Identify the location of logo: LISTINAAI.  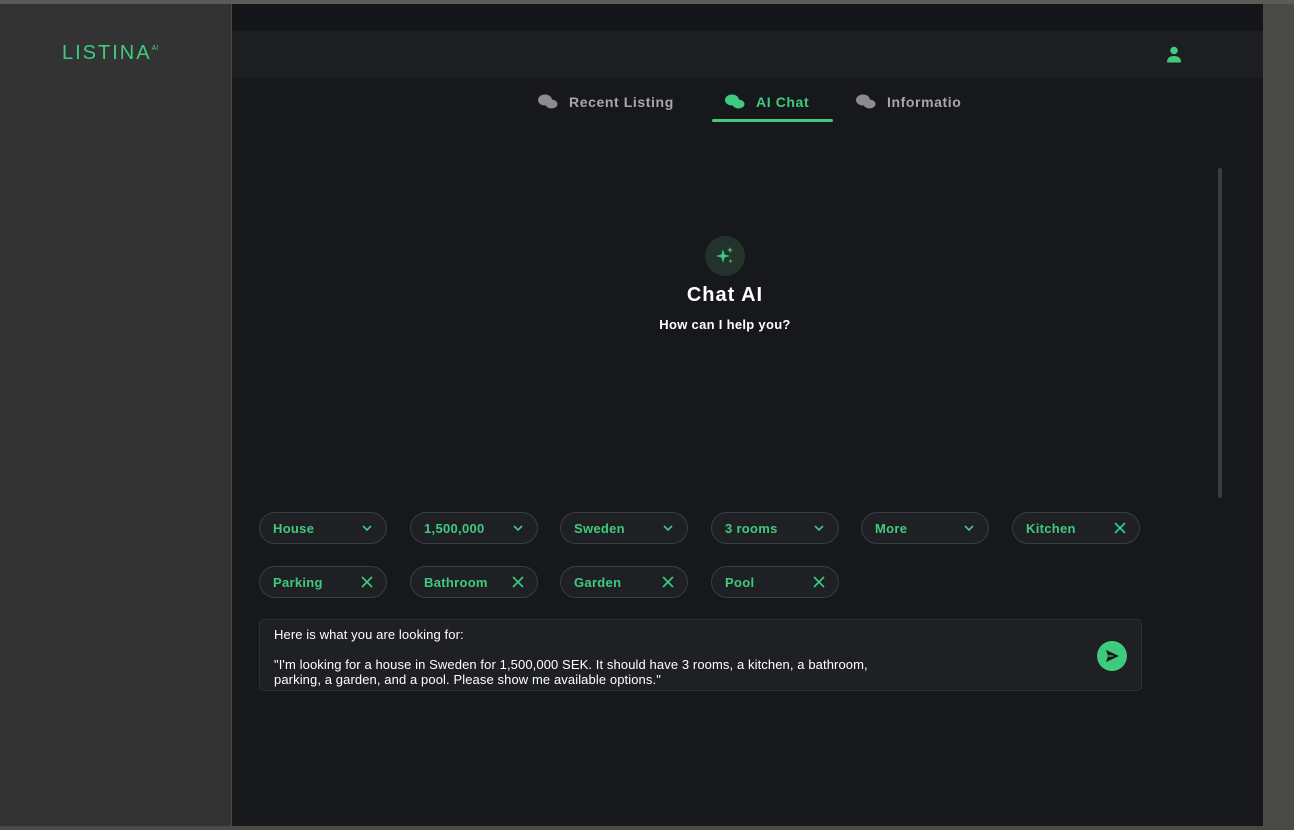
(110, 53).